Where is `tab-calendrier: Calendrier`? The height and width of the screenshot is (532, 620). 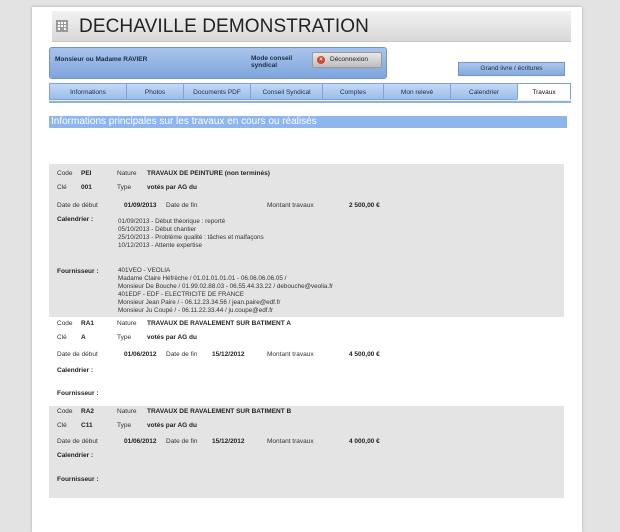 tab-calendrier: Calendrier is located at coordinates (484, 91).